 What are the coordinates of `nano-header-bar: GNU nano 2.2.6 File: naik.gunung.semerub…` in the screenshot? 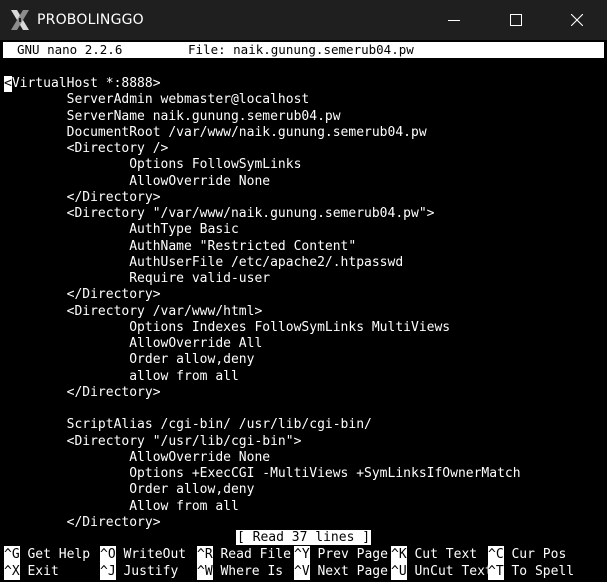 It's located at (303, 50).